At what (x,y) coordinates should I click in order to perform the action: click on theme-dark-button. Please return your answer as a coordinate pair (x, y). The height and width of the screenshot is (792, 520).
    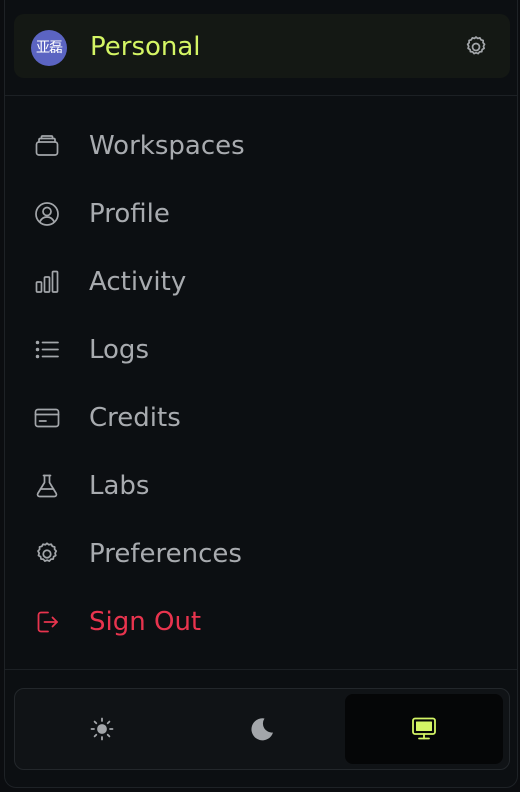
    Looking at the image, I should click on (262, 729).